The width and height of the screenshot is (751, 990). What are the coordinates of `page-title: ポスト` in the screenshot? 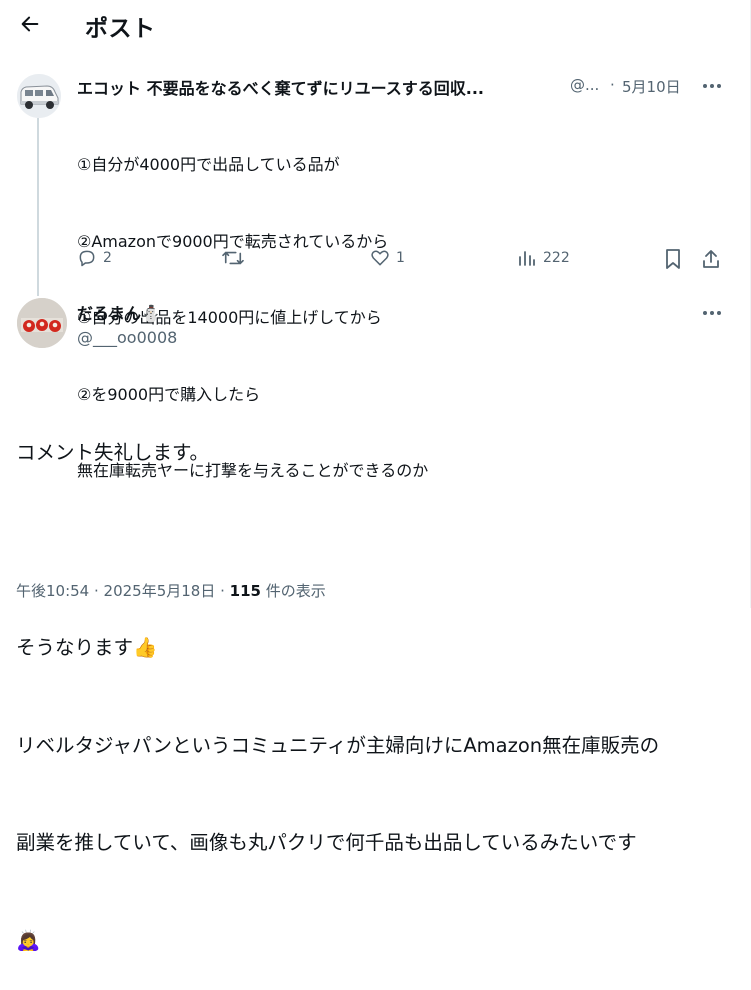 It's located at (120, 29).